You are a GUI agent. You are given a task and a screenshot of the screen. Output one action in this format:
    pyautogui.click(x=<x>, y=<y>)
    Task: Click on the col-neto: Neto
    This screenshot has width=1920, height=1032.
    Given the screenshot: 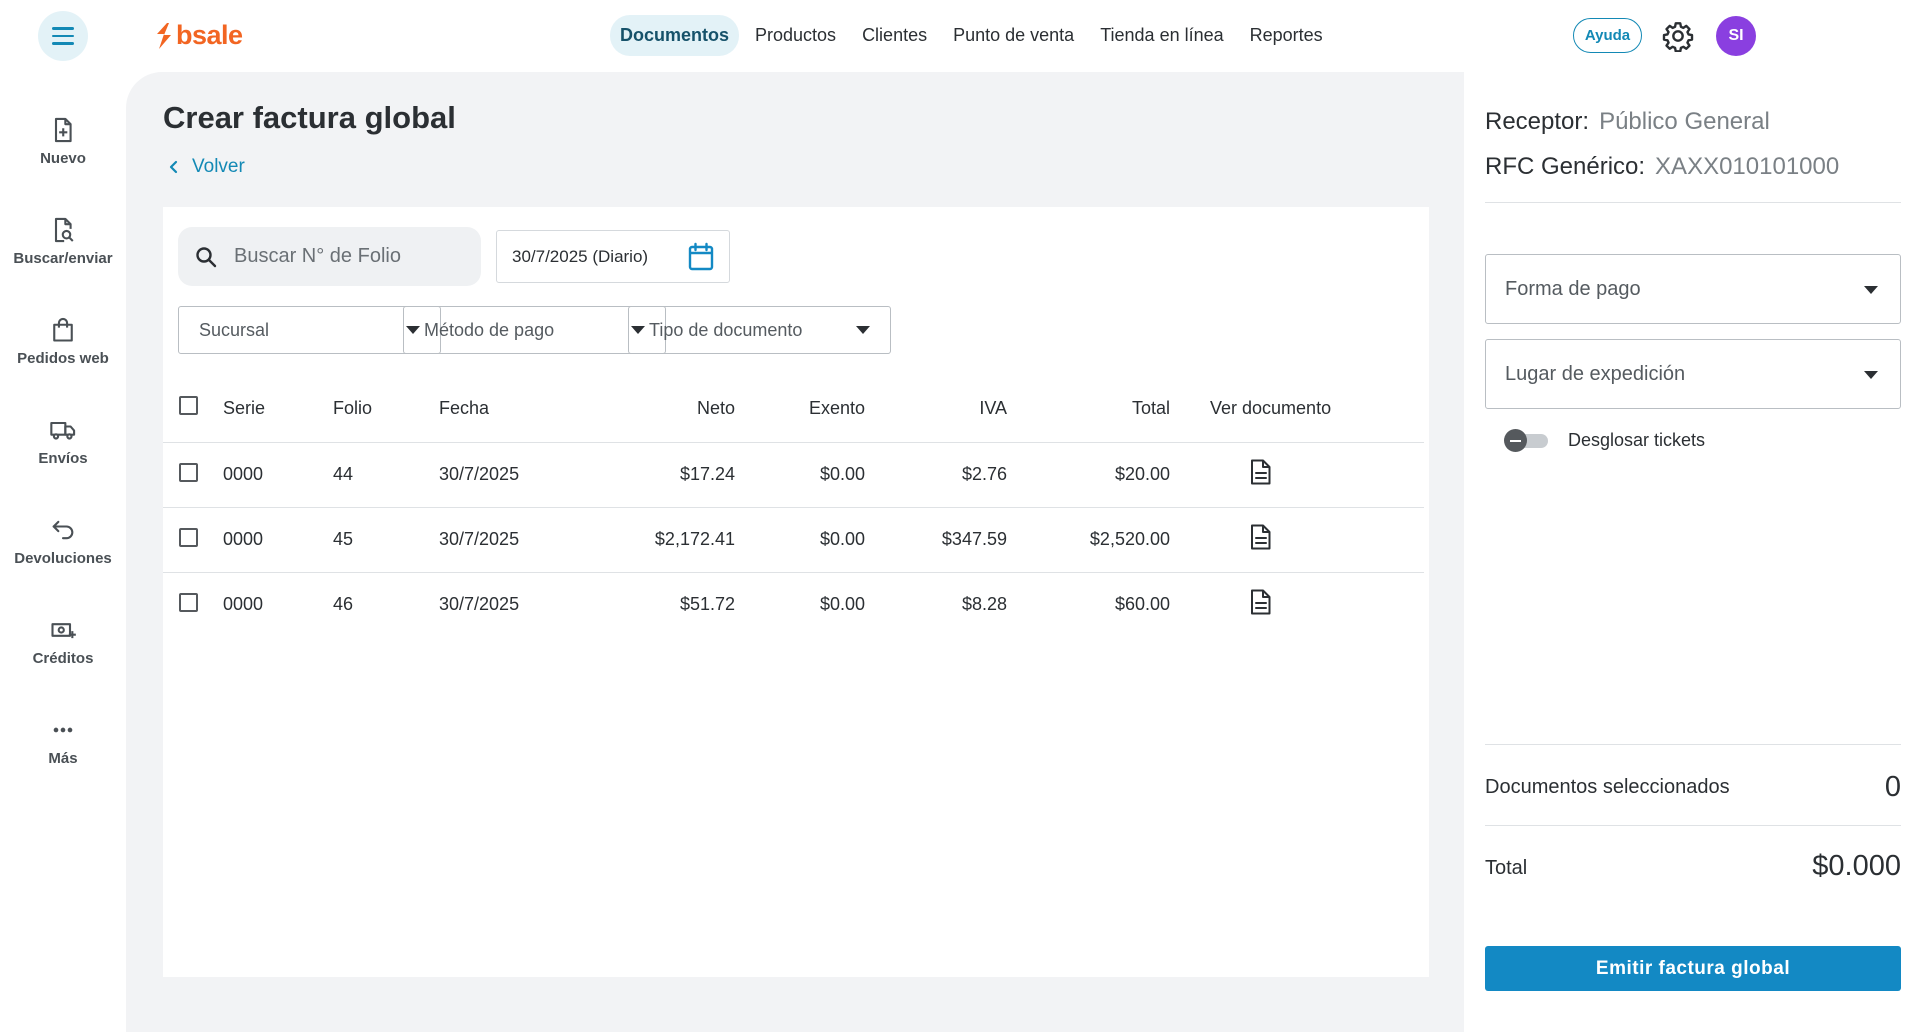 What is the action you would take?
    pyautogui.click(x=652, y=409)
    